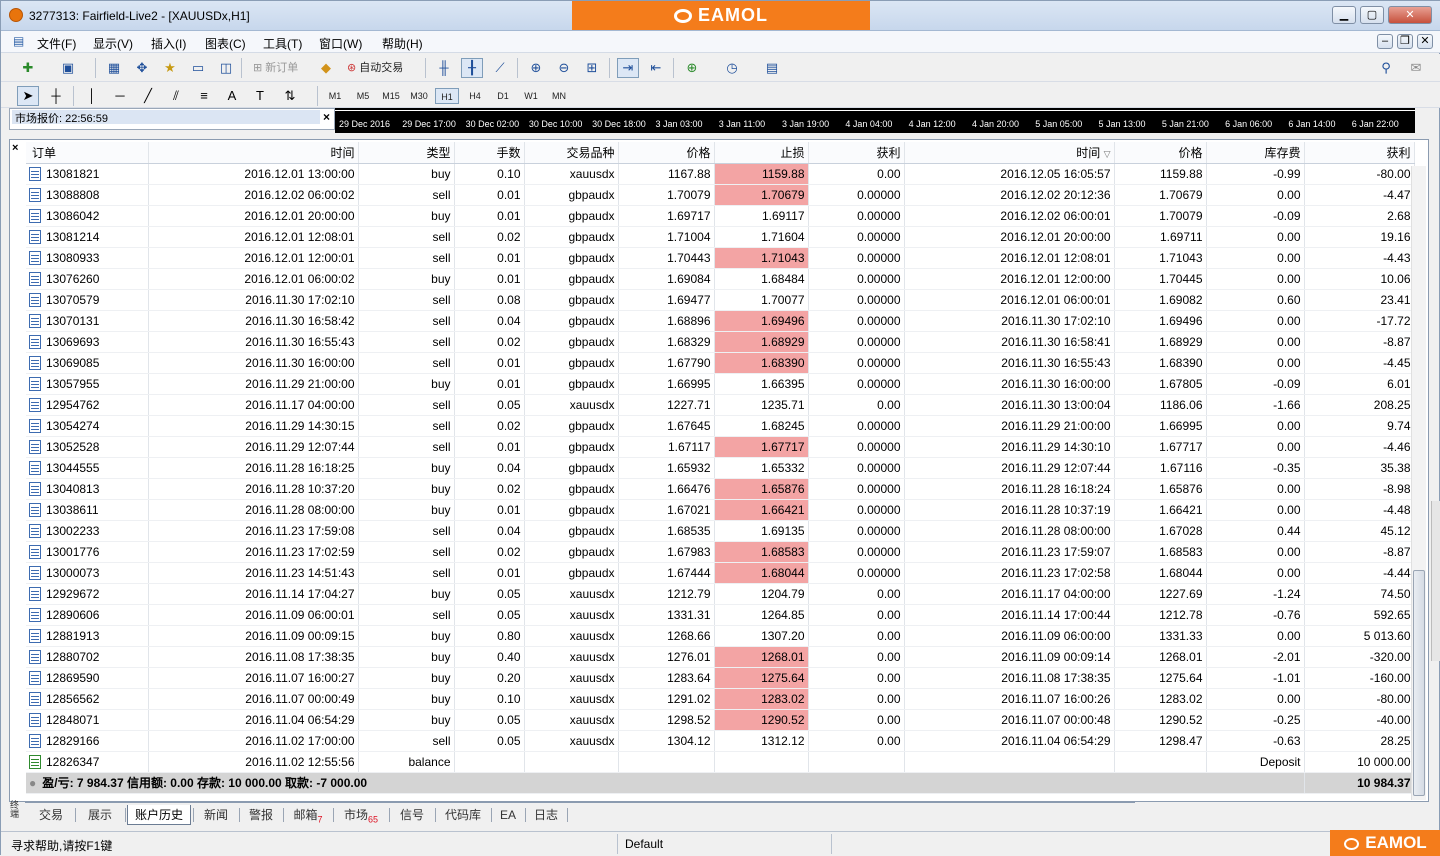 This screenshot has width=1440, height=856. I want to click on arrows-icon: ⇅, so click(290, 96).